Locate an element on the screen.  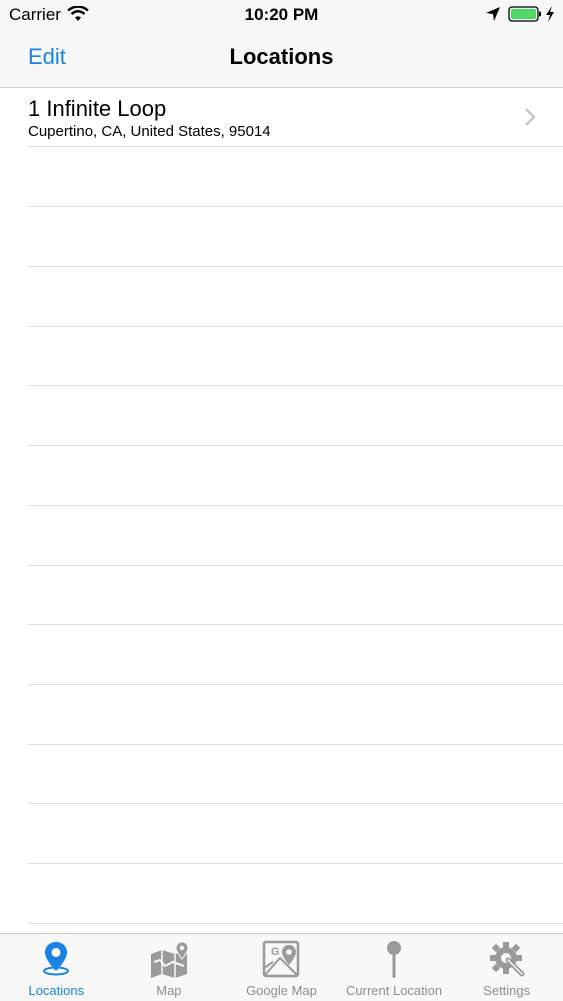
tab-current-location-label: Current Location is located at coordinates (394, 990).